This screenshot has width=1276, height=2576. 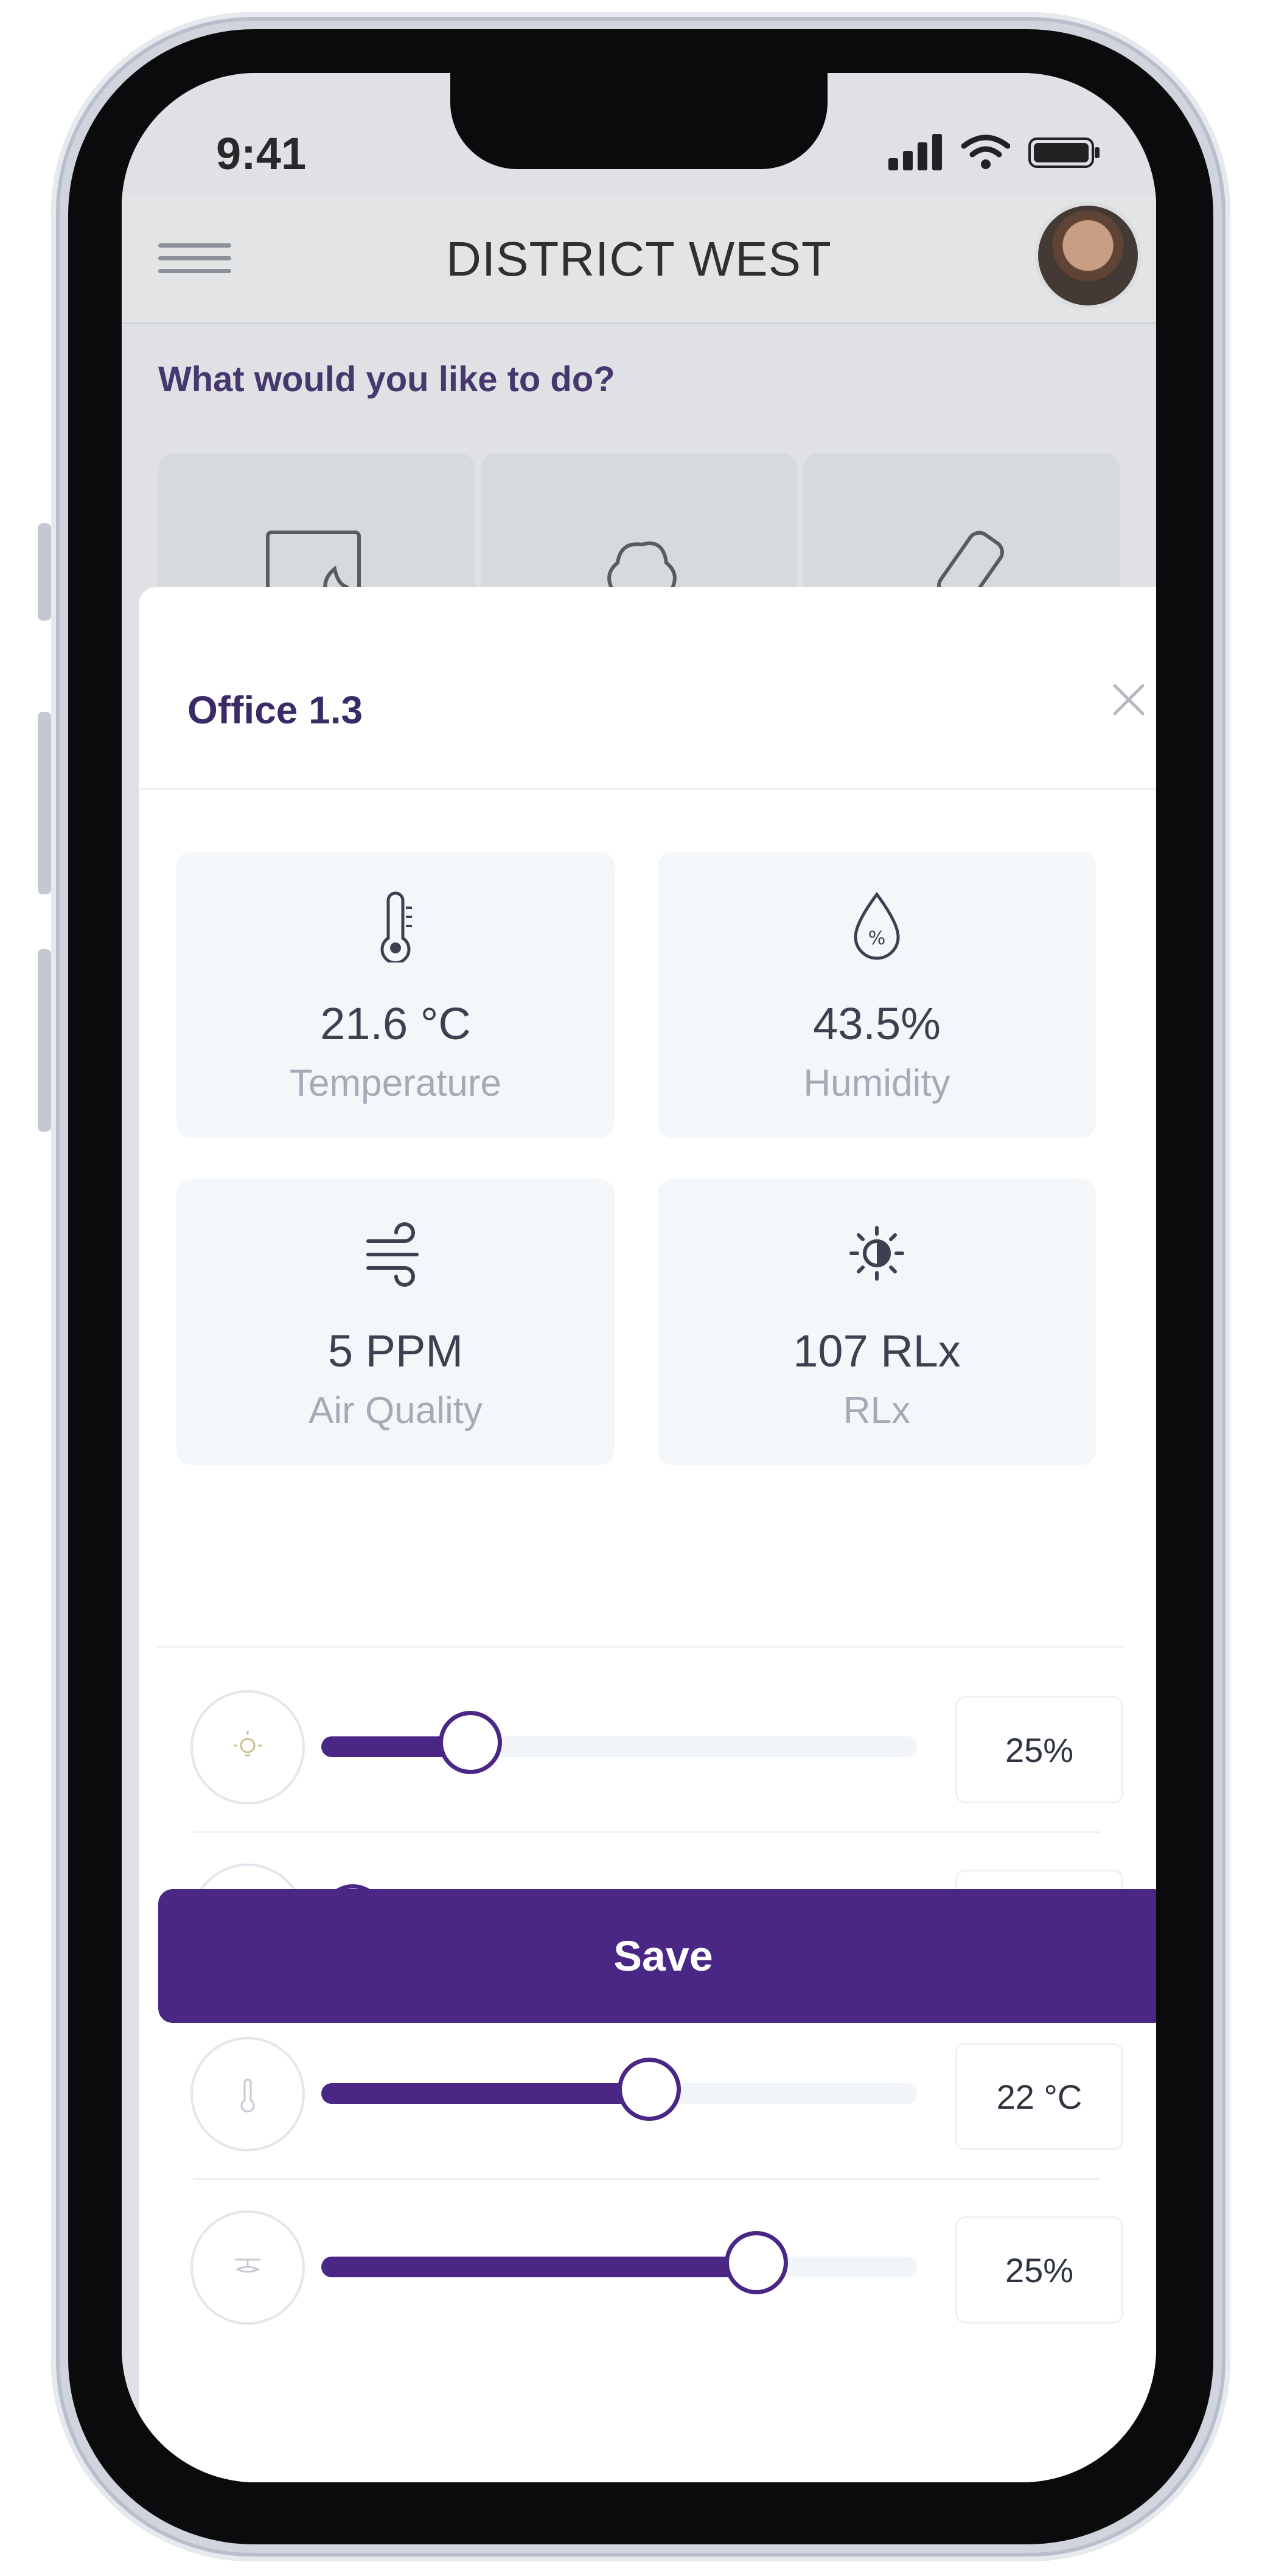 What do you see at coordinates (877, 1023) in the screenshot?
I see `sensor-value: 43.5%` at bounding box center [877, 1023].